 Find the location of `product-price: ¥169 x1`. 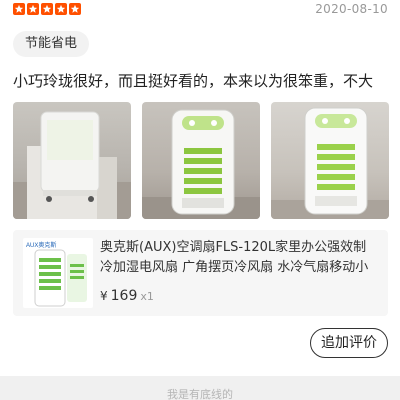

product-price: ¥169 x1 is located at coordinates (127, 296).